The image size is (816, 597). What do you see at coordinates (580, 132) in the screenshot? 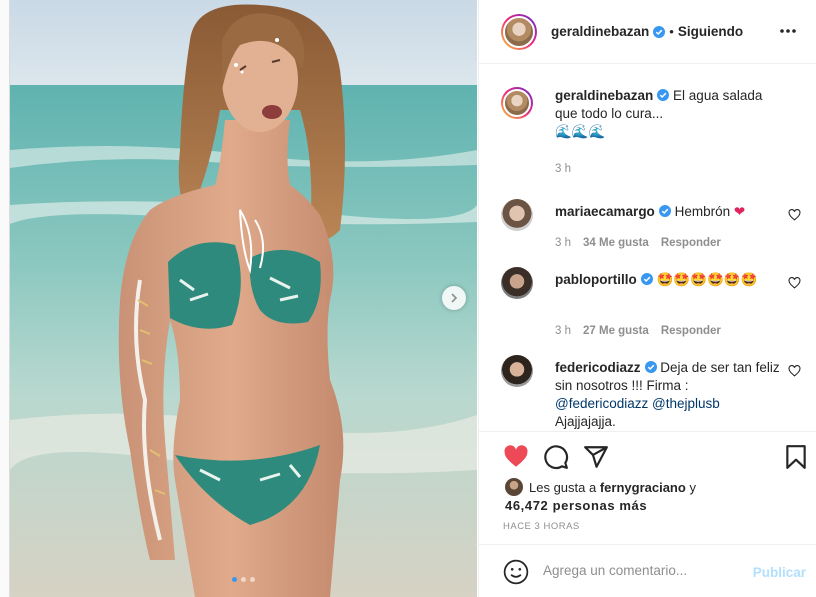
I see `caption-emojis: 🌊🌊🌊` at bounding box center [580, 132].